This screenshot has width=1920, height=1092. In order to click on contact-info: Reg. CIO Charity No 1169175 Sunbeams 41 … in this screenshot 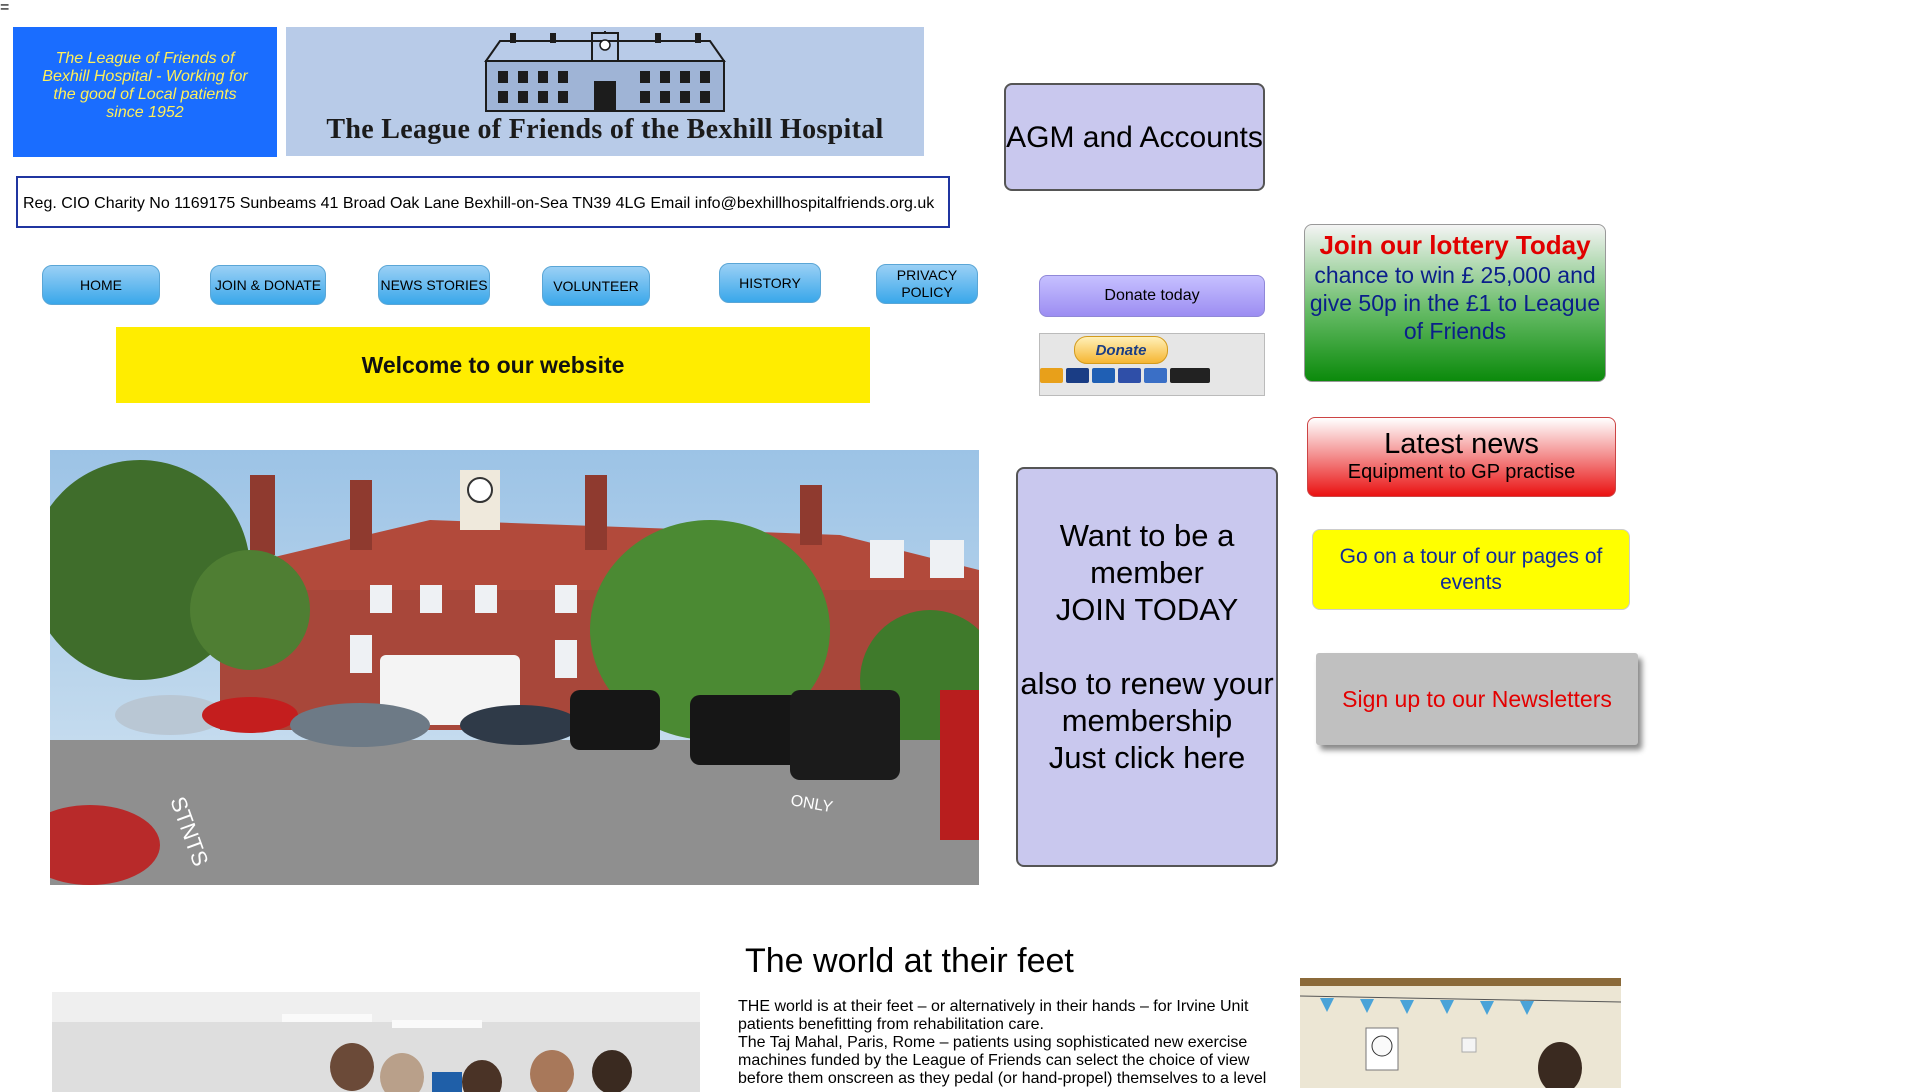, I will do `click(483, 202)`.